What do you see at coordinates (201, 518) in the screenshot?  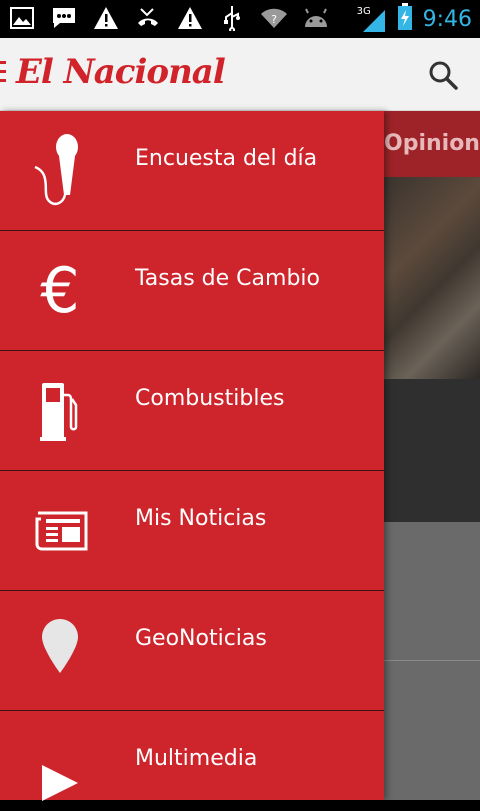 I see `drawer-item-label: Mis Noticias` at bounding box center [201, 518].